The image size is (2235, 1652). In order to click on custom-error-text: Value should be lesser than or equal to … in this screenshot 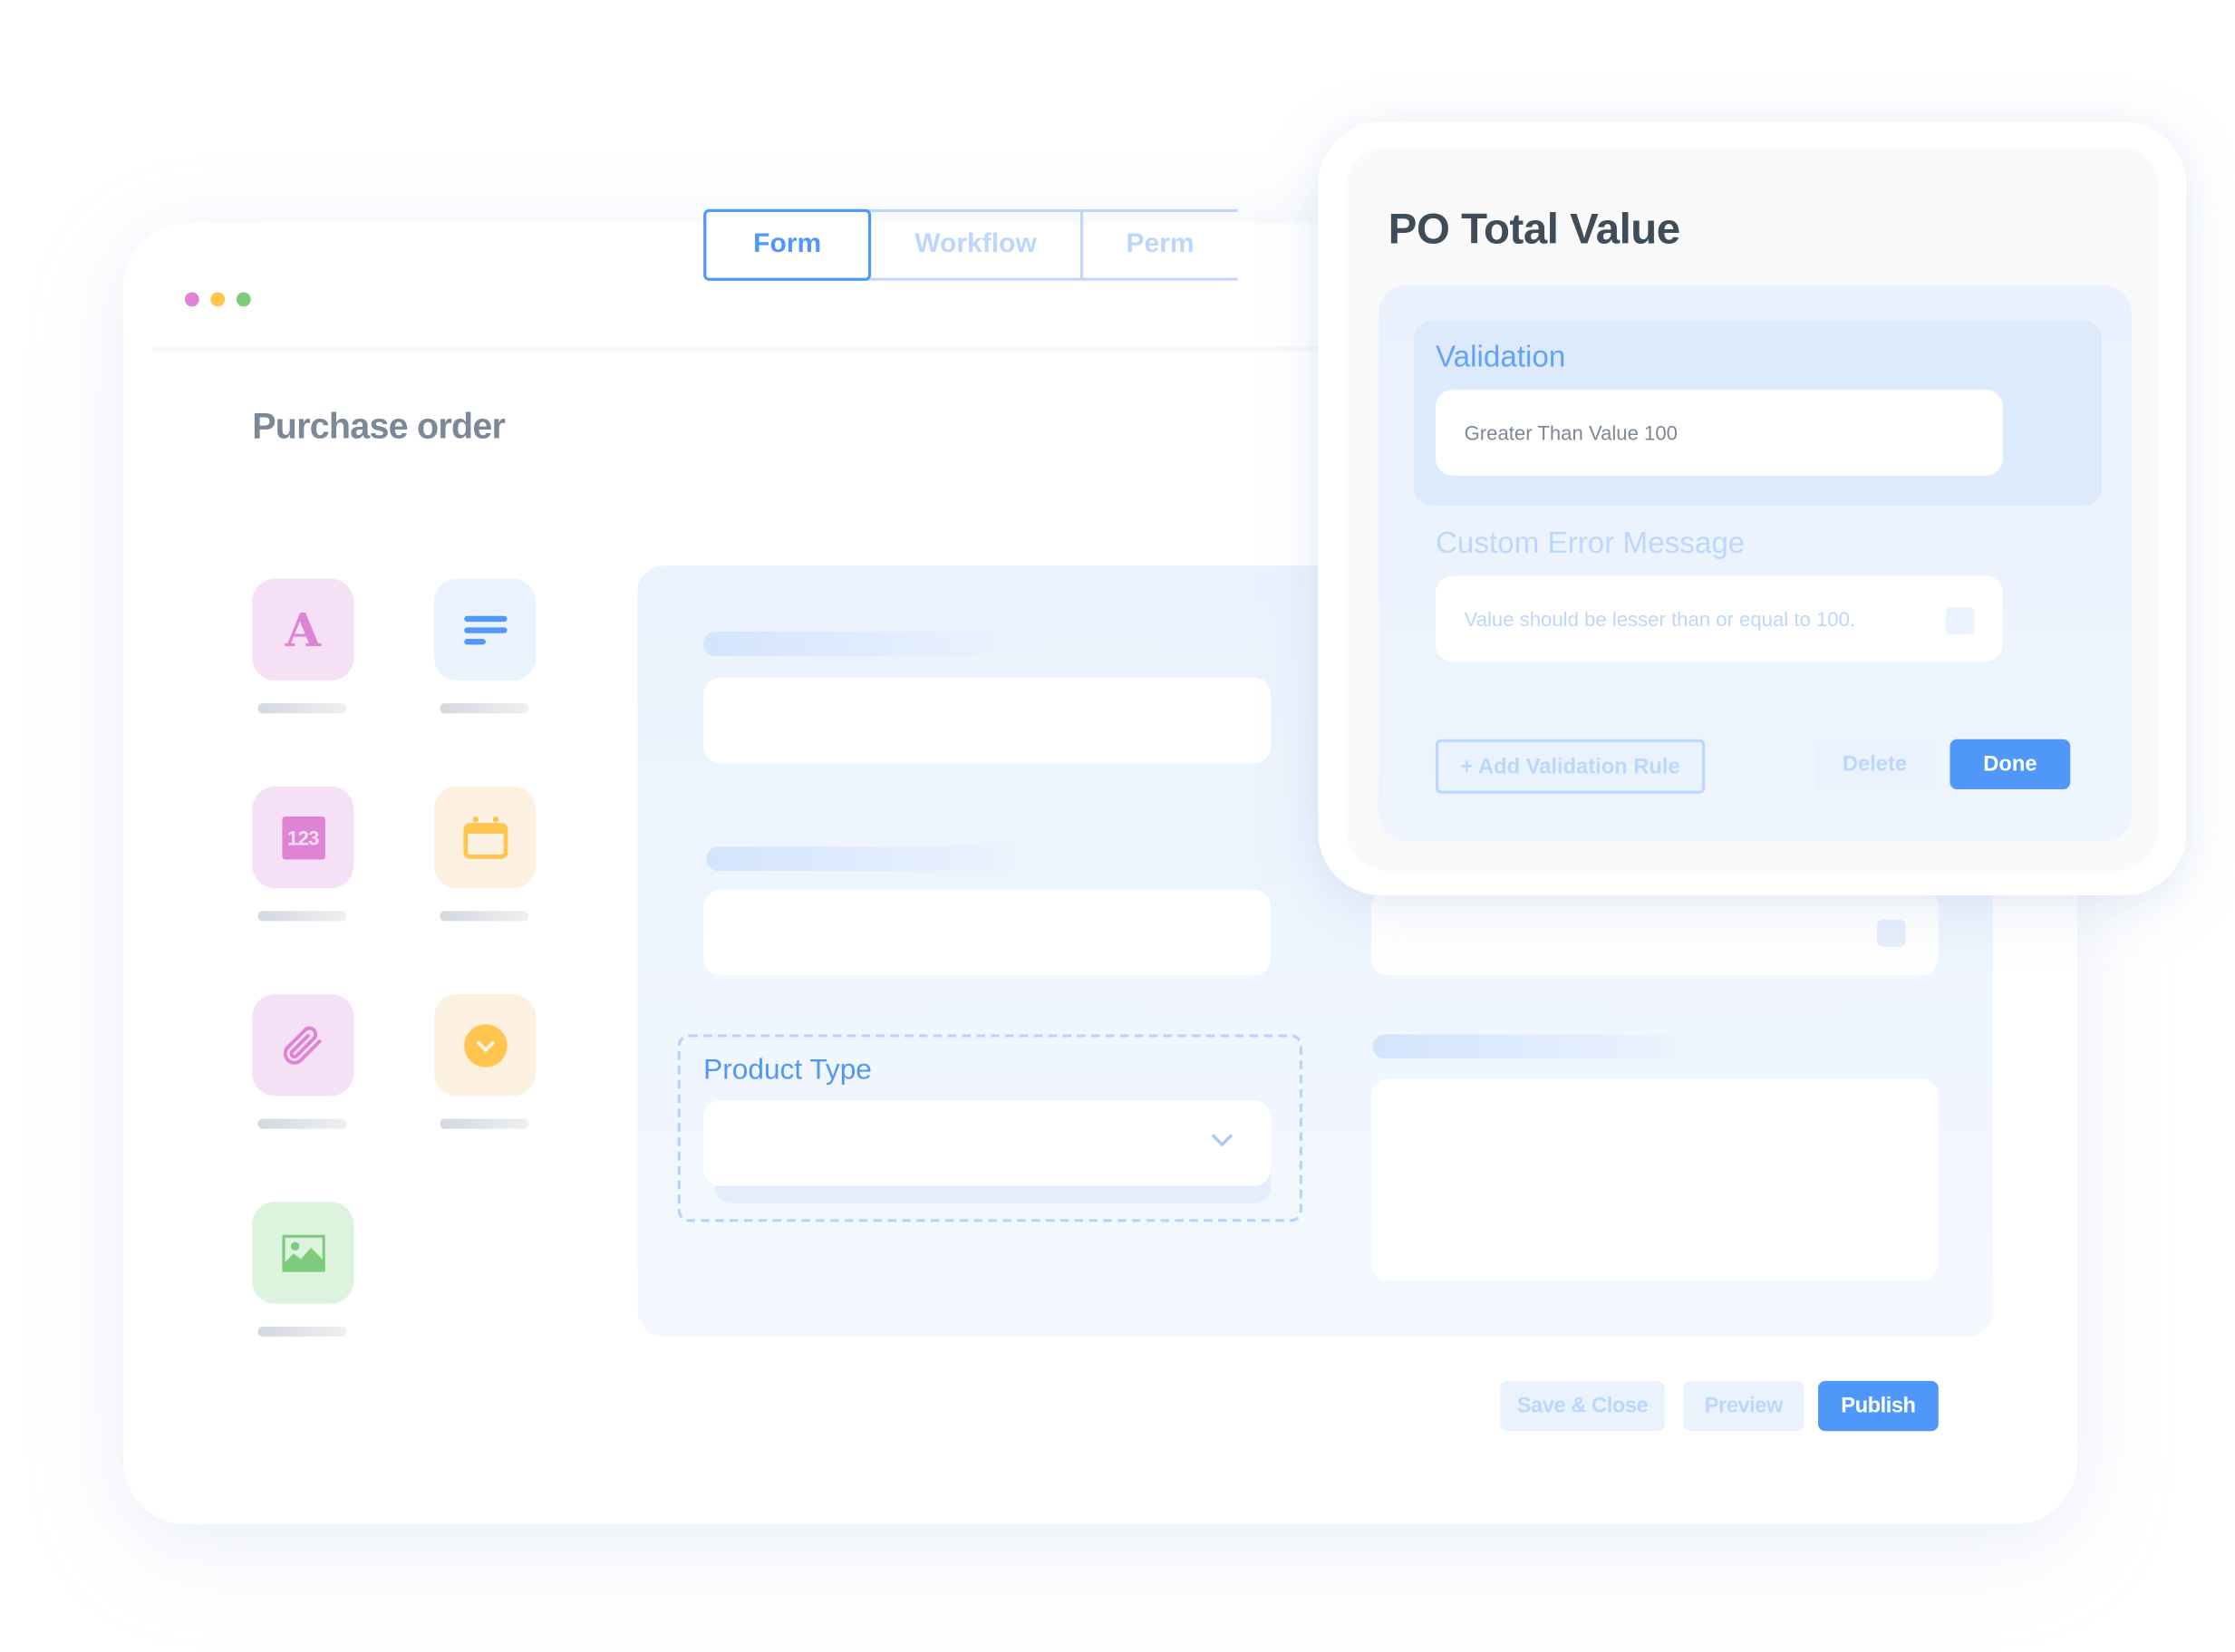, I will do `click(1660, 619)`.